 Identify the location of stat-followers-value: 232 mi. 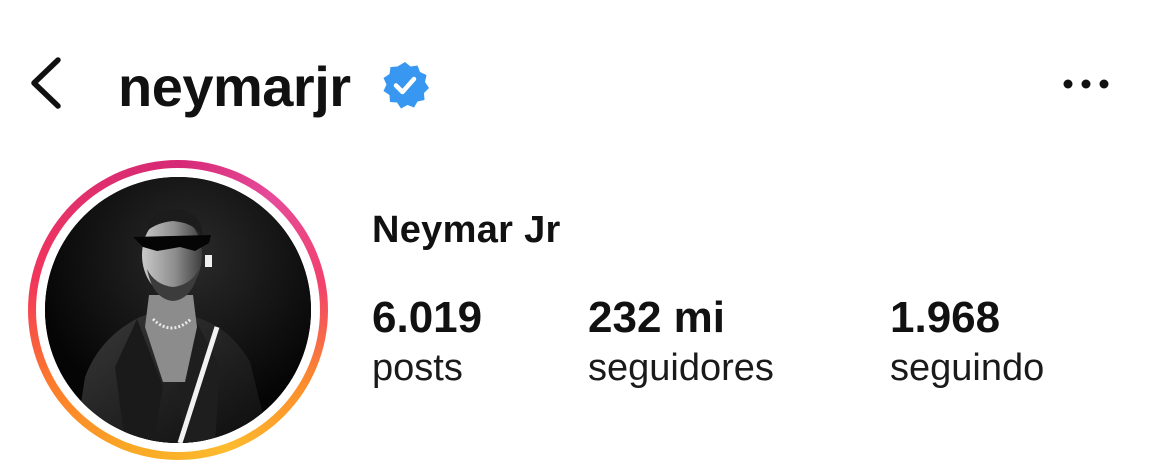
(656, 317).